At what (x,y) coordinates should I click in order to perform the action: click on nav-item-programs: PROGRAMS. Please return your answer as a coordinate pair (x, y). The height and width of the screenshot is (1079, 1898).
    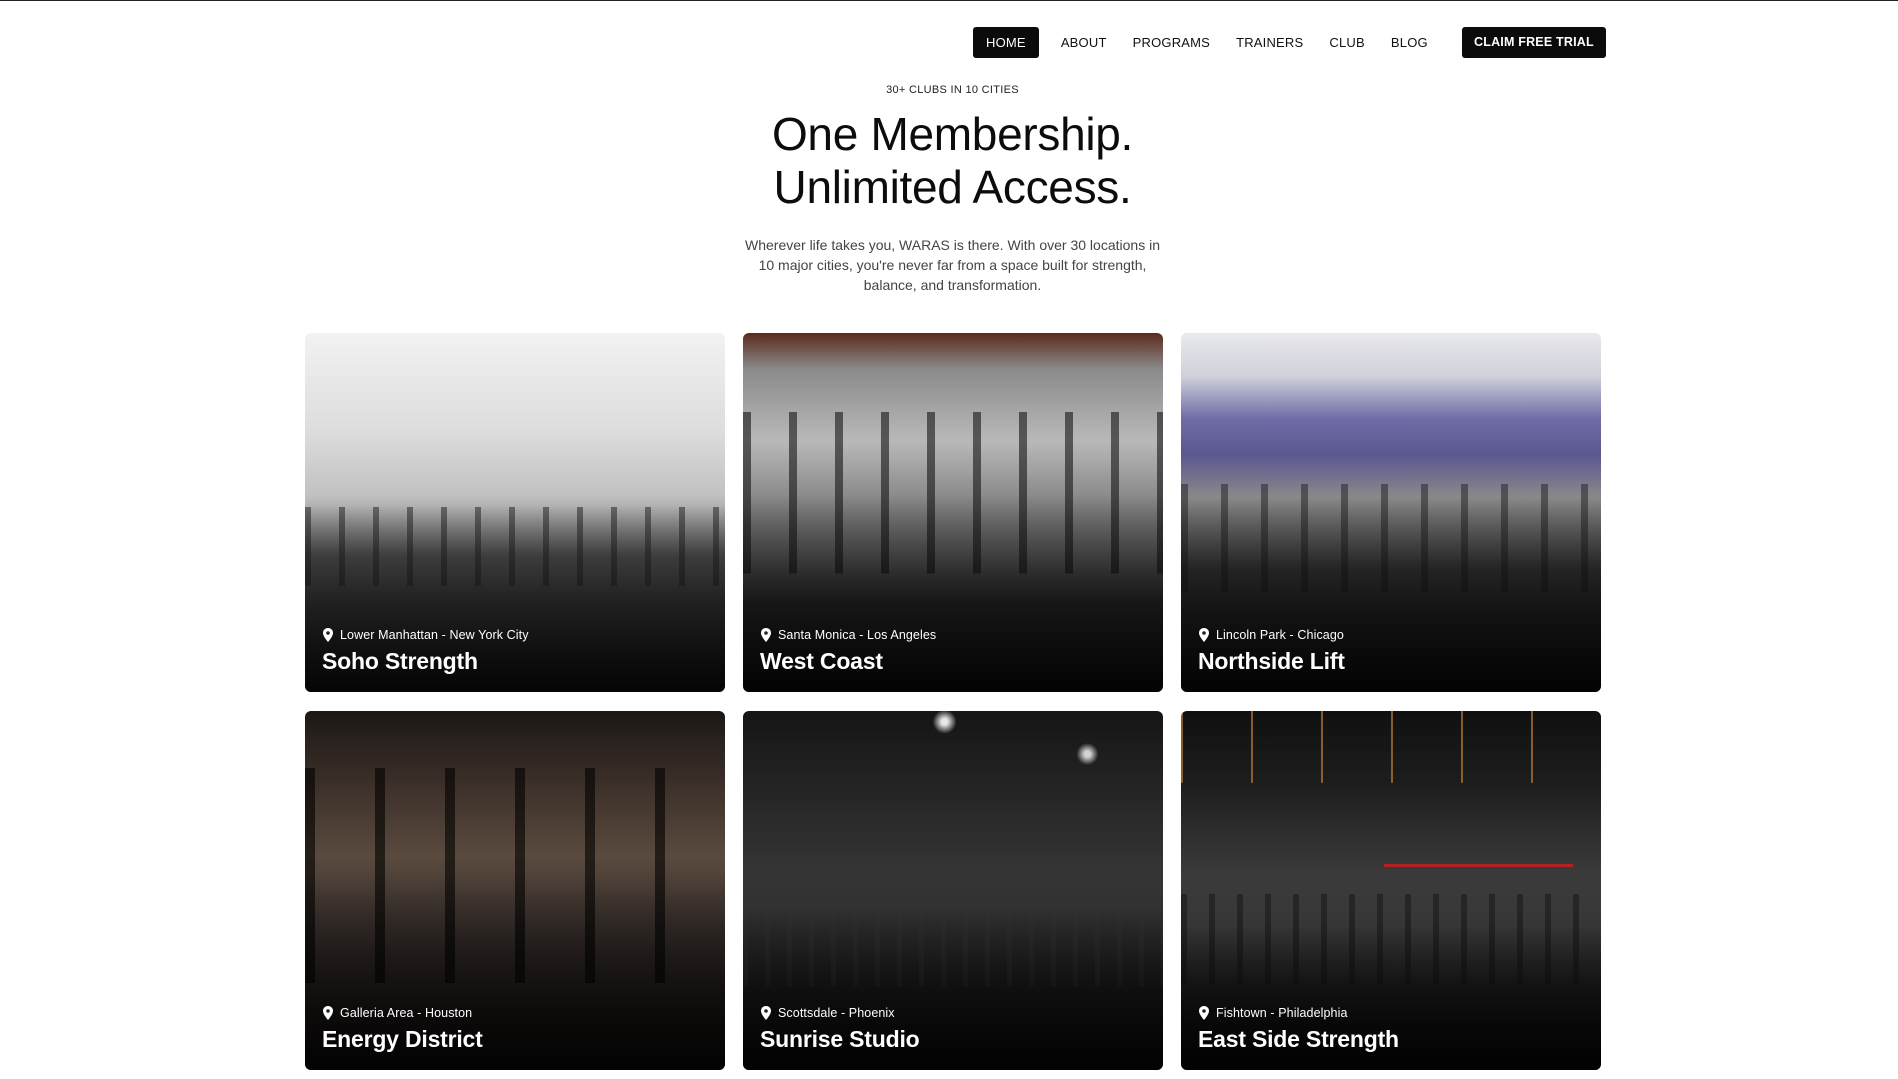
    Looking at the image, I should click on (1171, 42).